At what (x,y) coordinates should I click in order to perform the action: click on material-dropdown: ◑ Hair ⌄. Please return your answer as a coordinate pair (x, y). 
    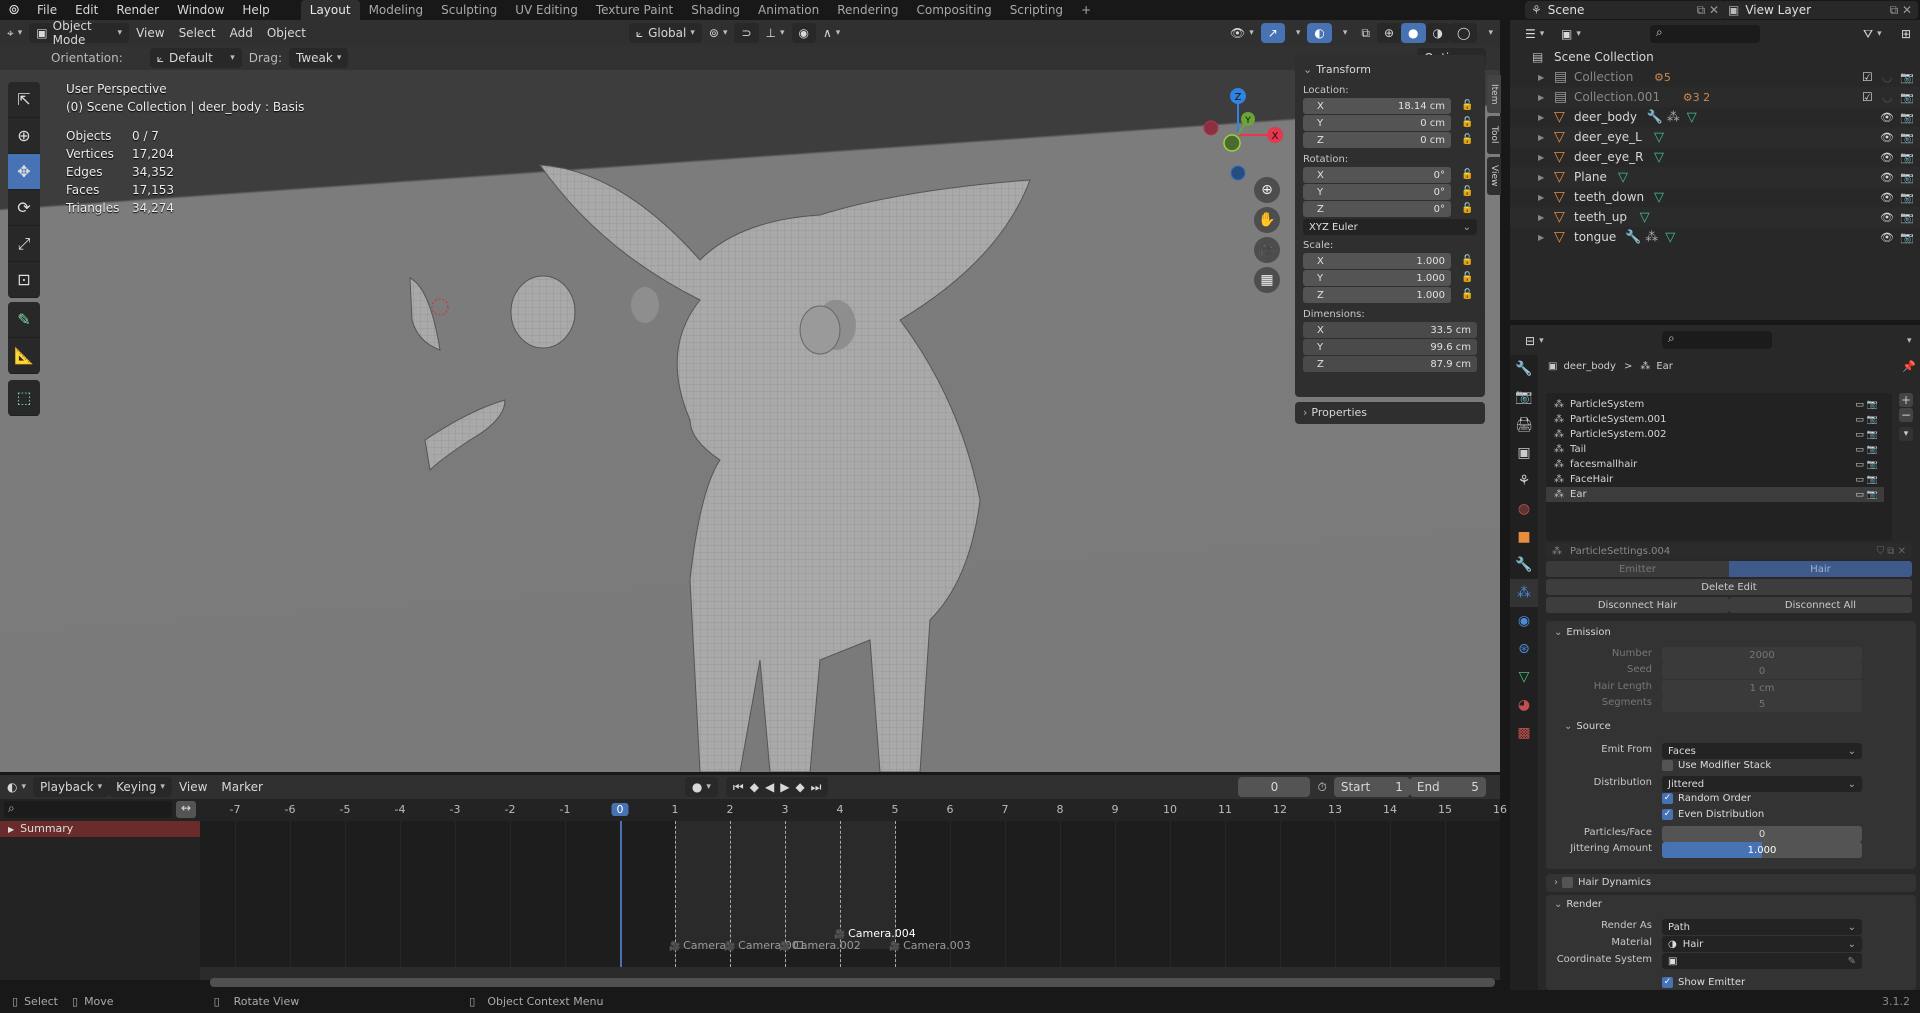
    Looking at the image, I should click on (1762, 944).